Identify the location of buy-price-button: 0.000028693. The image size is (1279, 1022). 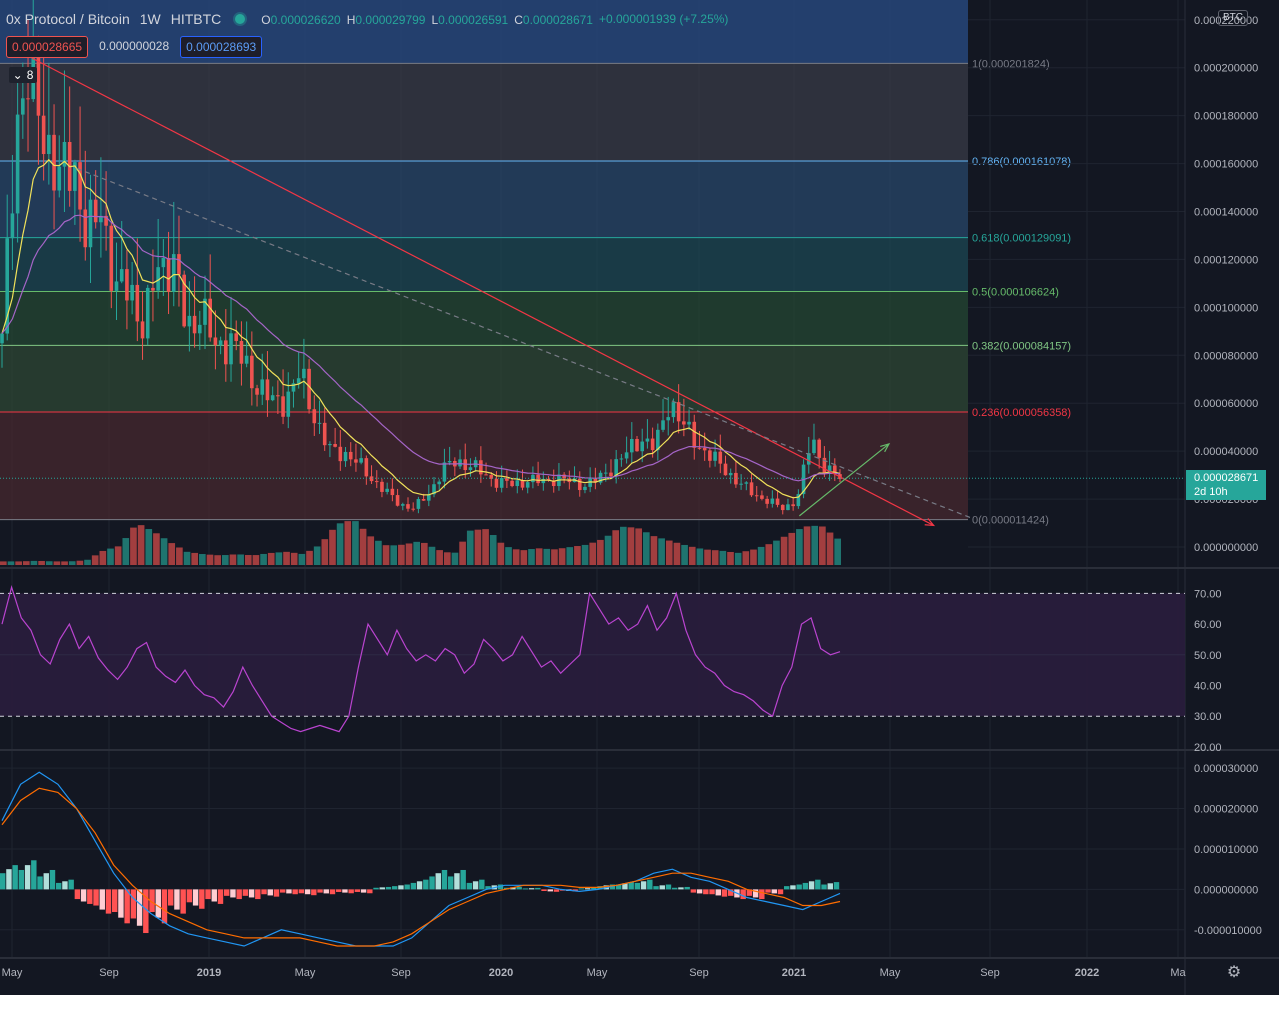
(221, 47).